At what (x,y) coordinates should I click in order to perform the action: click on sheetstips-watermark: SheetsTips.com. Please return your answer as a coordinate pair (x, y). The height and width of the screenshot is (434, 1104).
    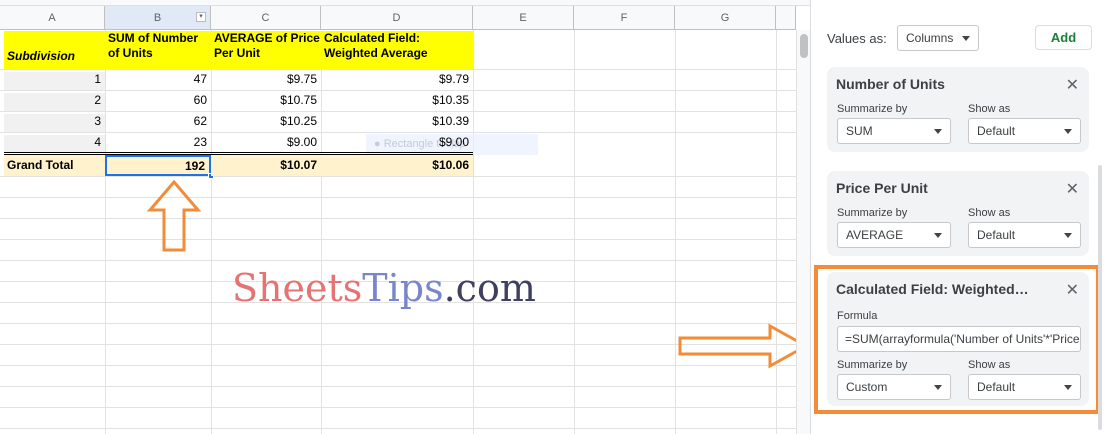
    Looking at the image, I should click on (384, 288).